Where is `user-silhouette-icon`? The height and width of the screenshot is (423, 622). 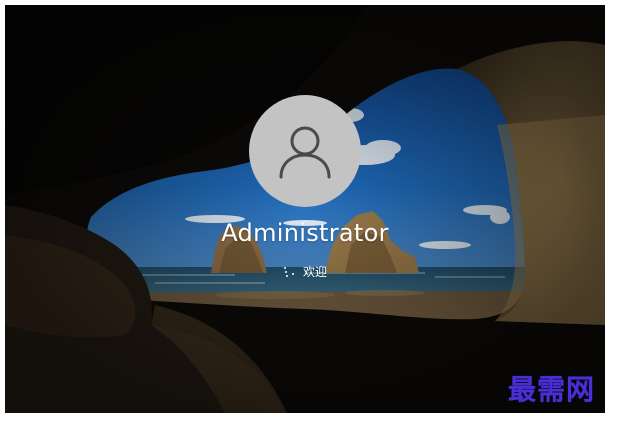
user-silhouette-icon is located at coordinates (305, 152).